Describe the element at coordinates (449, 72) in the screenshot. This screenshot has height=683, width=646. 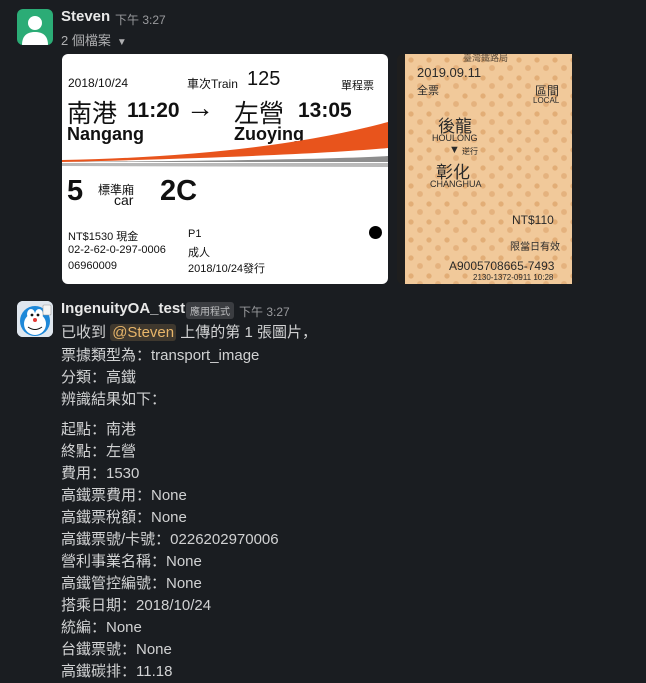
I see `tra-date: 2019.09.11` at that location.